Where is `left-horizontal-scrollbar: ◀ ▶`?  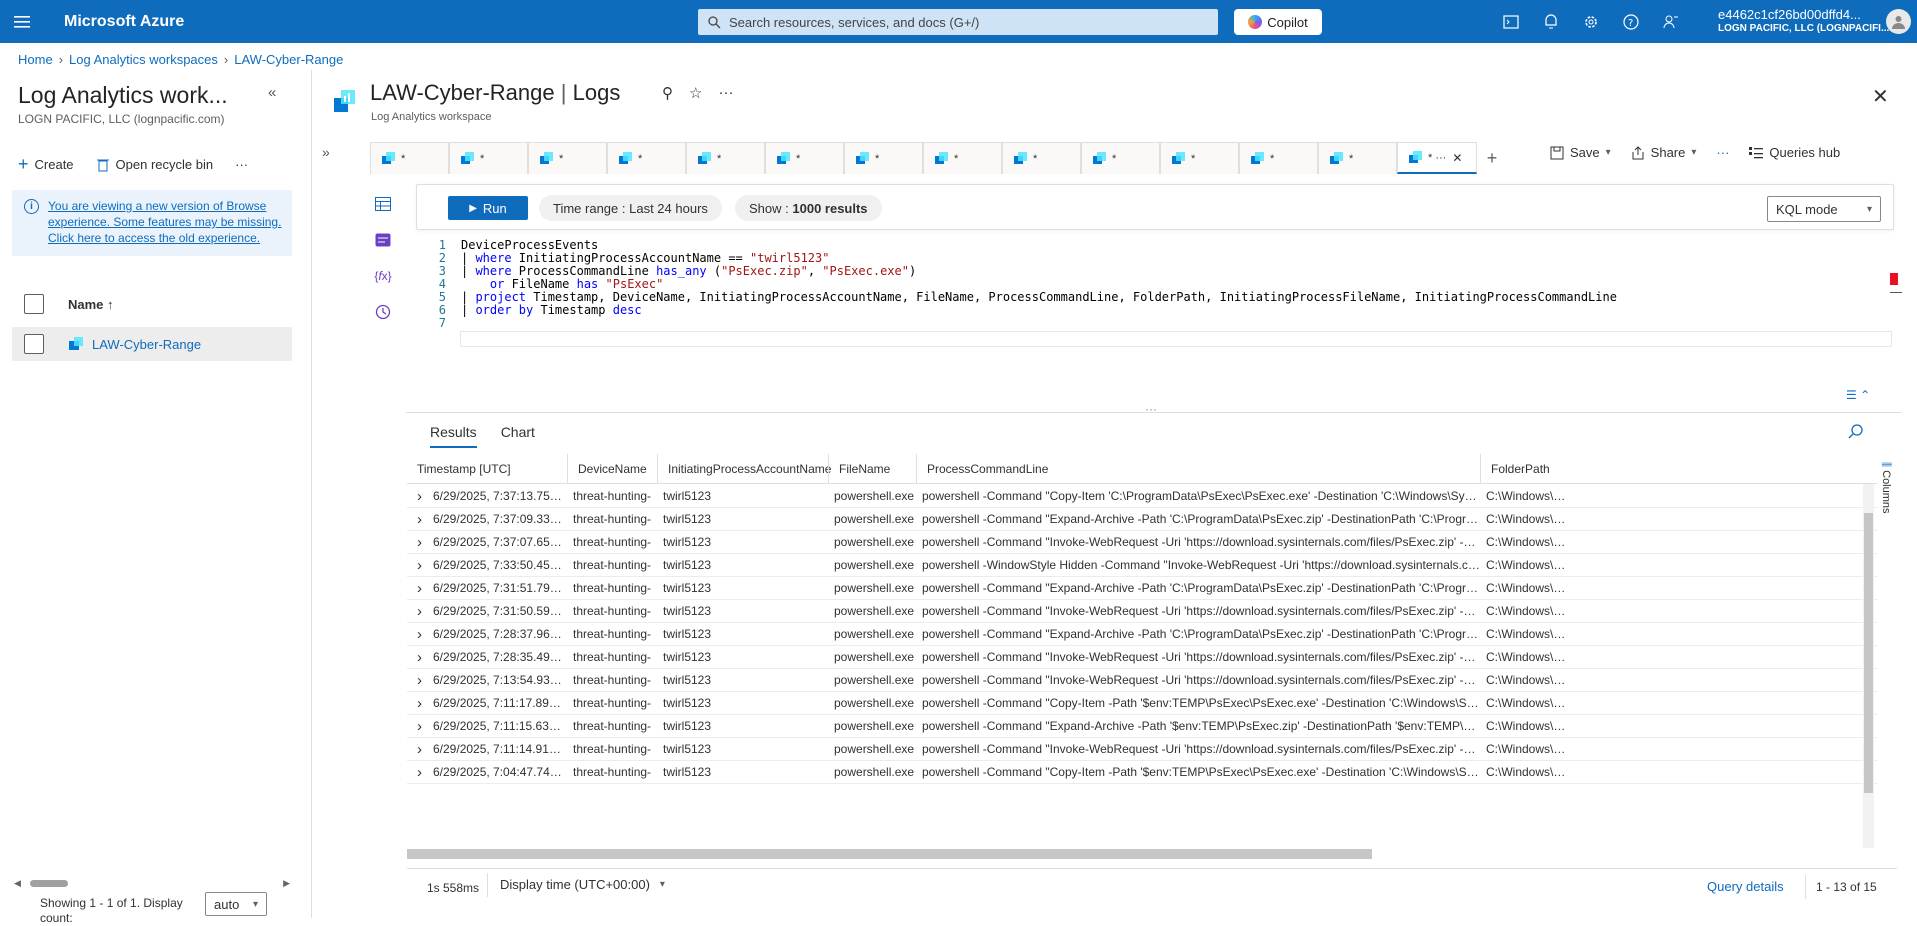
left-horizontal-scrollbar: ◀ ▶ is located at coordinates (152, 883).